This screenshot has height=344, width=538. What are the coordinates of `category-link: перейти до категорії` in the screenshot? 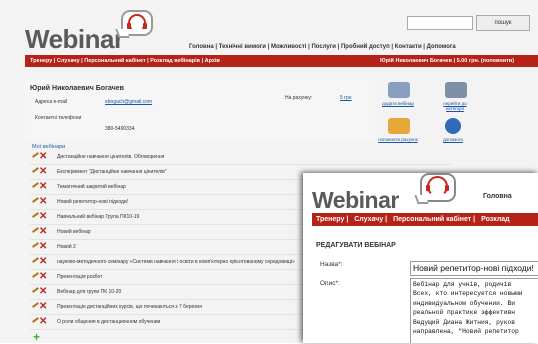 It's located at (455, 106).